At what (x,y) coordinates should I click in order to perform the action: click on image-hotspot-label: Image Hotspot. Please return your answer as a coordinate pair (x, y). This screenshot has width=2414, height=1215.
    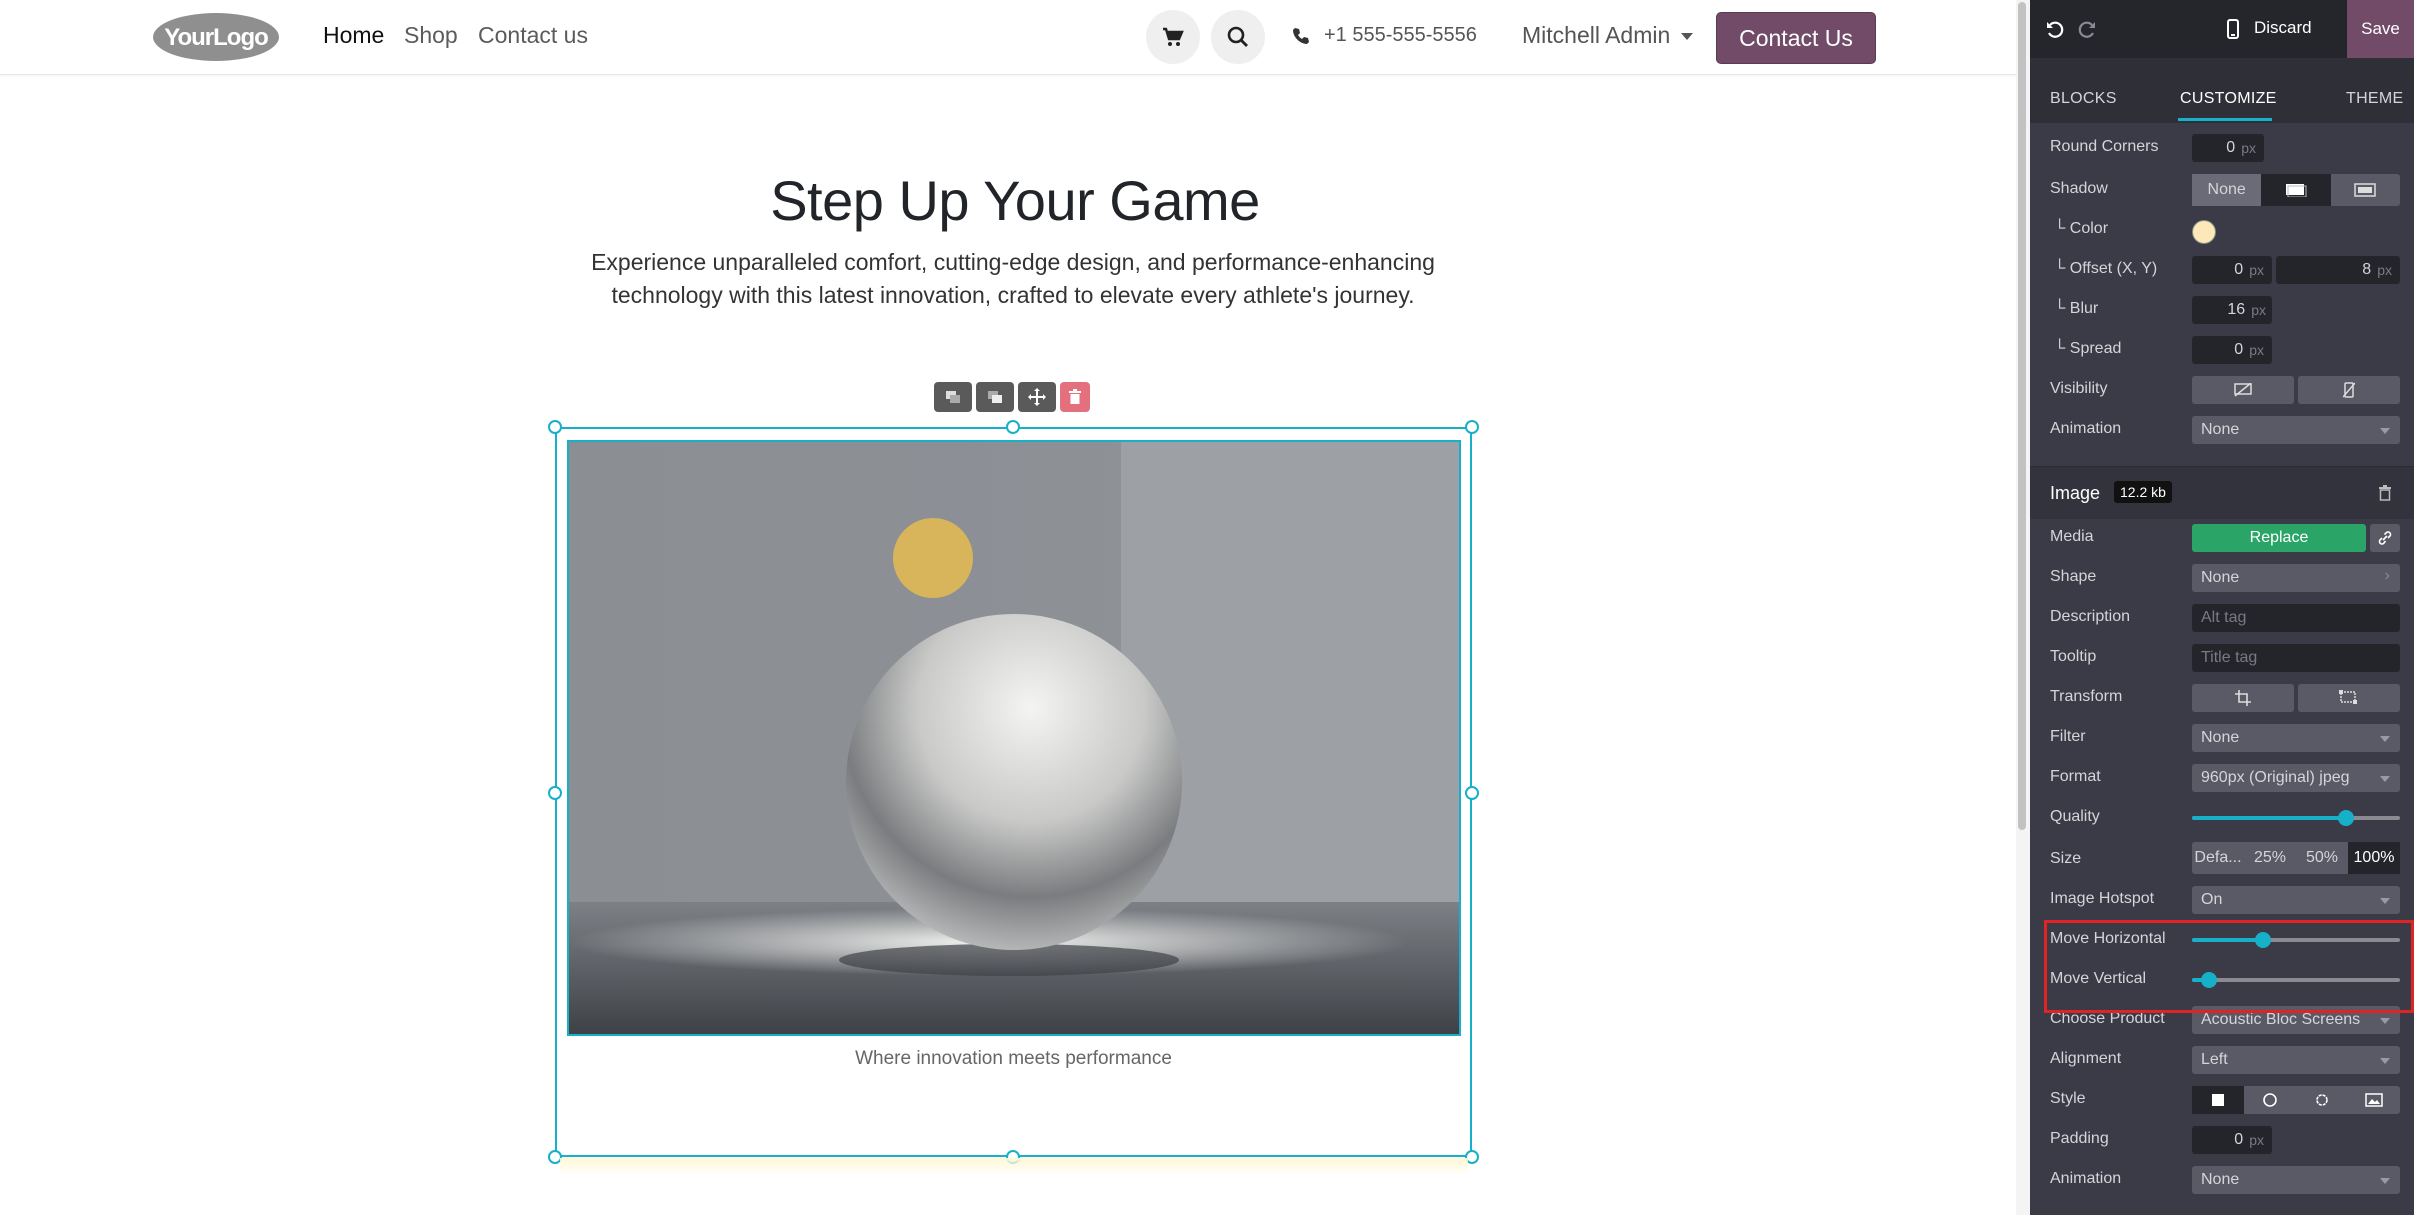
    Looking at the image, I should click on (2102, 898).